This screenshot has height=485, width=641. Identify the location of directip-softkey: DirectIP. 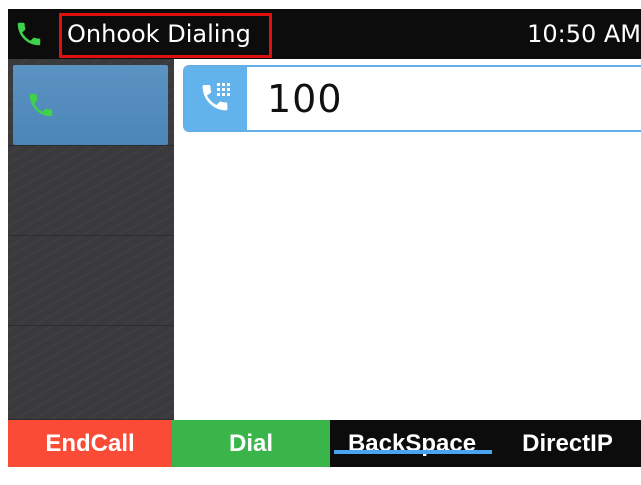
(567, 443).